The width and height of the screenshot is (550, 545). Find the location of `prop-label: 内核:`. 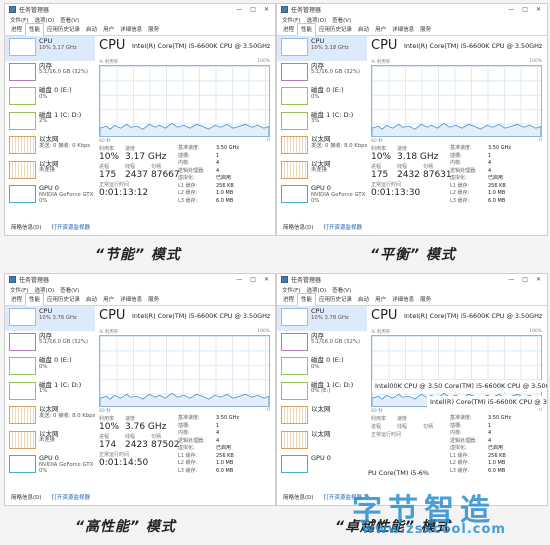

prop-label: 内核: is located at coordinates (184, 163).